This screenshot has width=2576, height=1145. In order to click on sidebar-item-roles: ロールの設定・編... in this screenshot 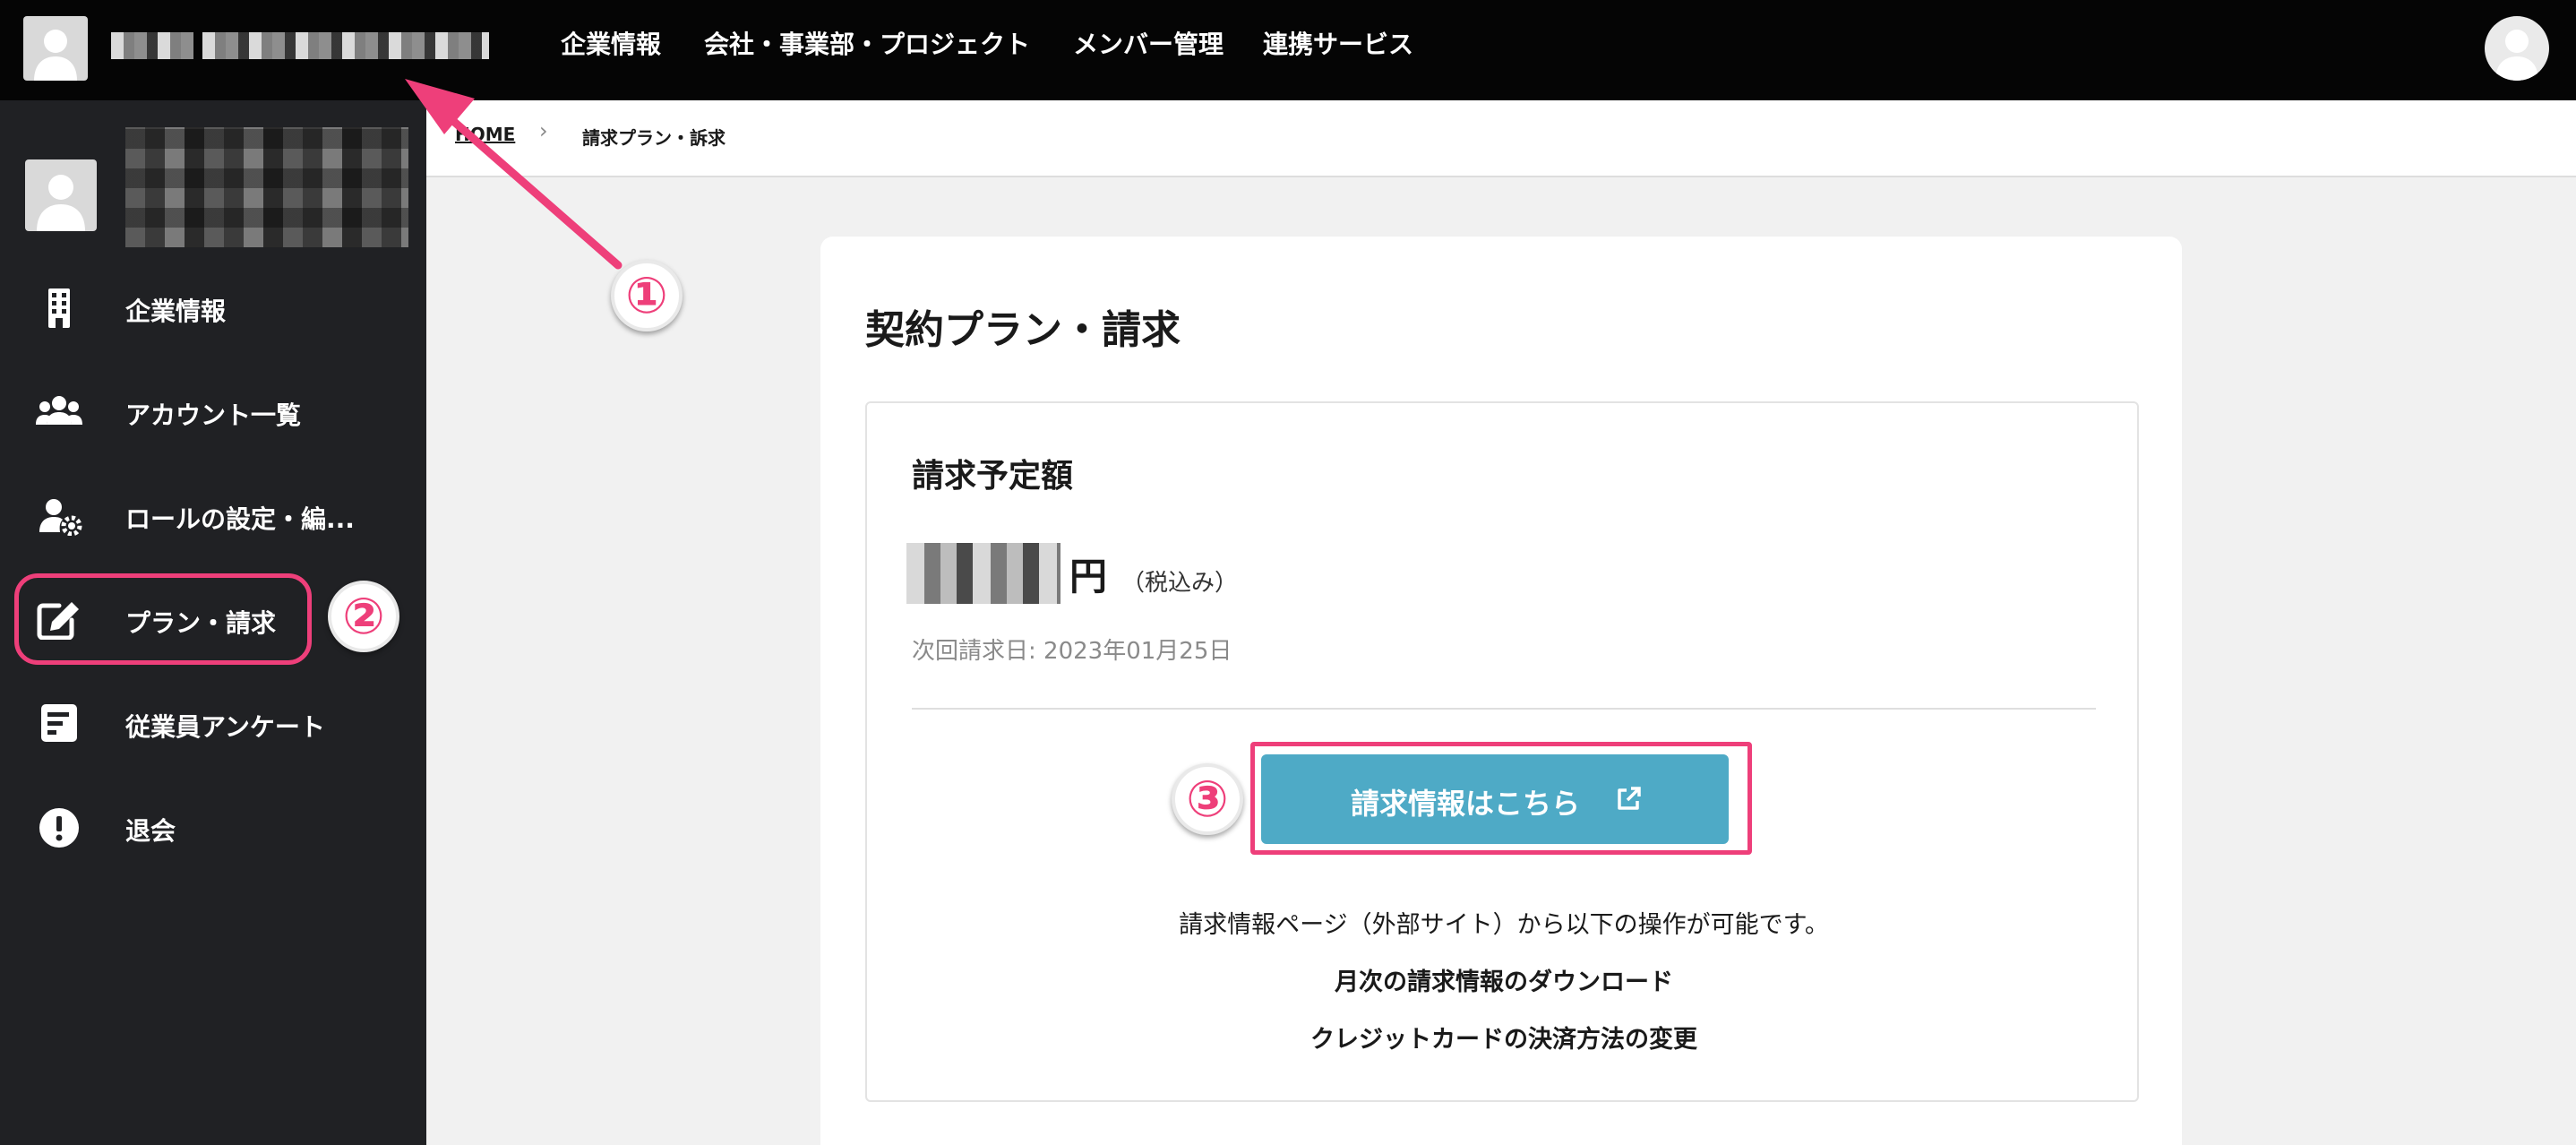, I will do `click(213, 516)`.